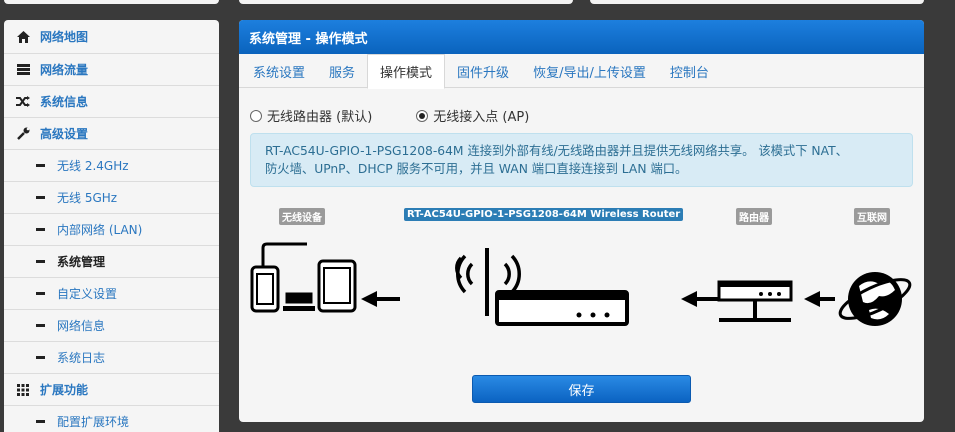 The height and width of the screenshot is (432, 955). What do you see at coordinates (481, 117) in the screenshot?
I see `mode-option-label: 无线接入点 (AP)` at bounding box center [481, 117].